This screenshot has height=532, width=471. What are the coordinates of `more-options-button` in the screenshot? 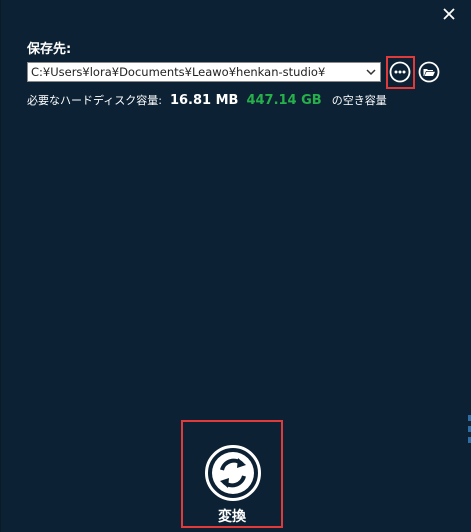 It's located at (400, 72).